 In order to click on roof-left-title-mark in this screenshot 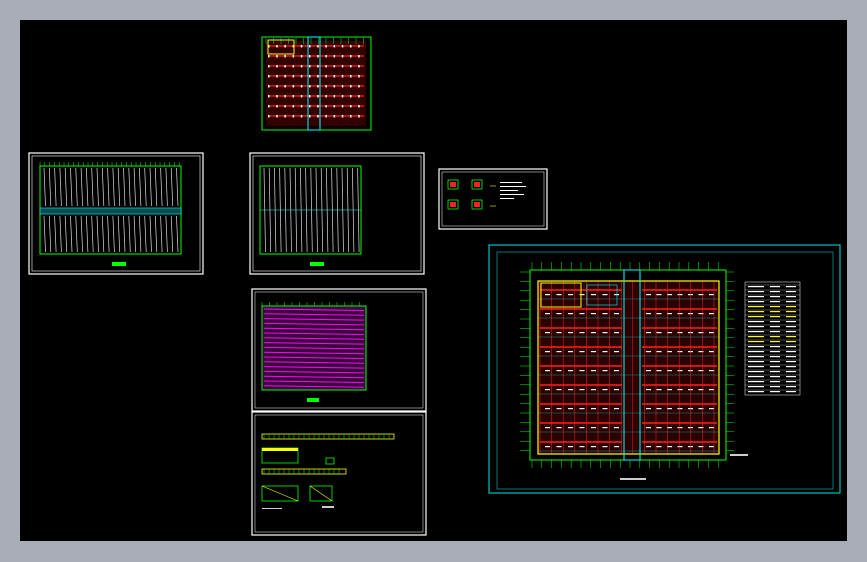, I will do `click(119, 264)`.